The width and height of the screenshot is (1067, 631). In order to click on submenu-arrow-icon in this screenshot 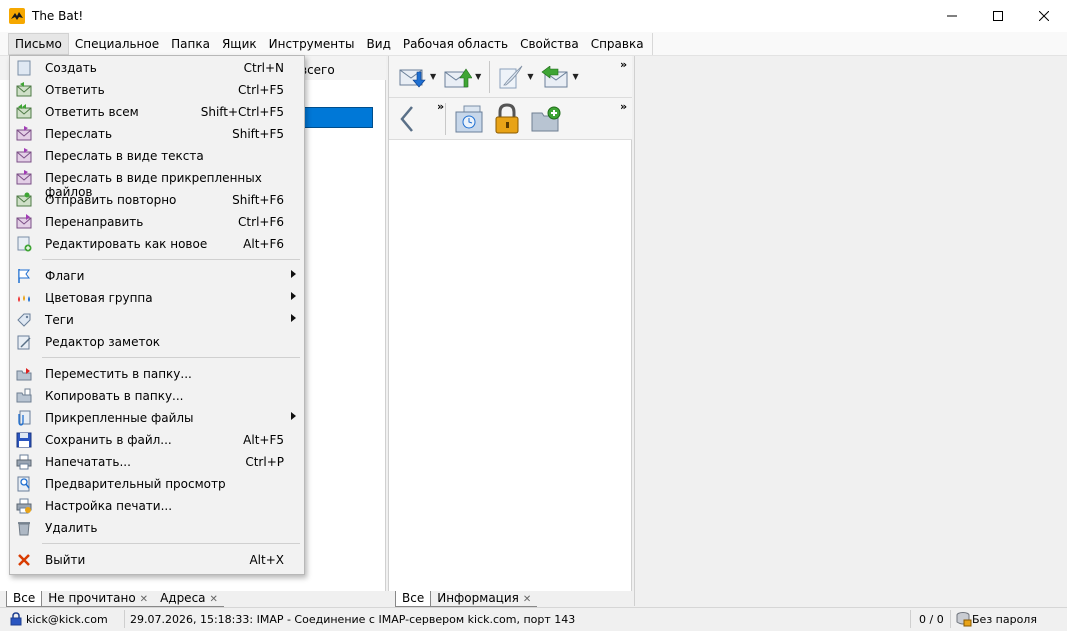, I will do `click(293, 296)`.